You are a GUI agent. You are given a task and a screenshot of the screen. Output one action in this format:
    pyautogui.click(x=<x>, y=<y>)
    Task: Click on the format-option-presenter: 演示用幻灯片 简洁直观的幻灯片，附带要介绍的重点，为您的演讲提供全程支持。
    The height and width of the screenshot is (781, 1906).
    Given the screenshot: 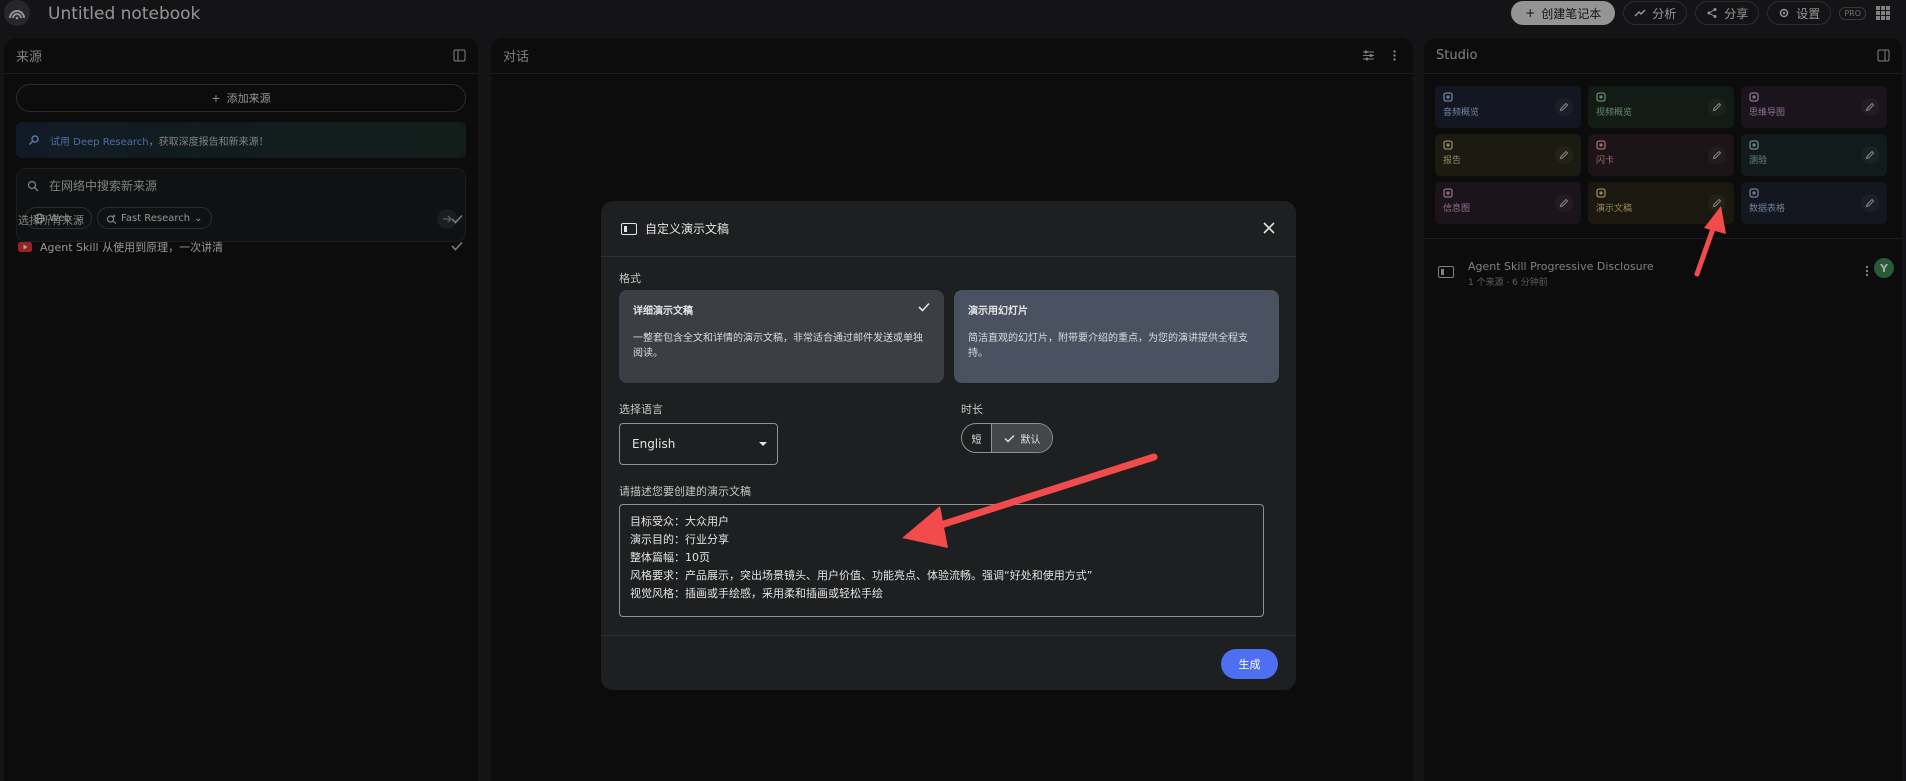 What is the action you would take?
    pyautogui.click(x=1116, y=336)
    